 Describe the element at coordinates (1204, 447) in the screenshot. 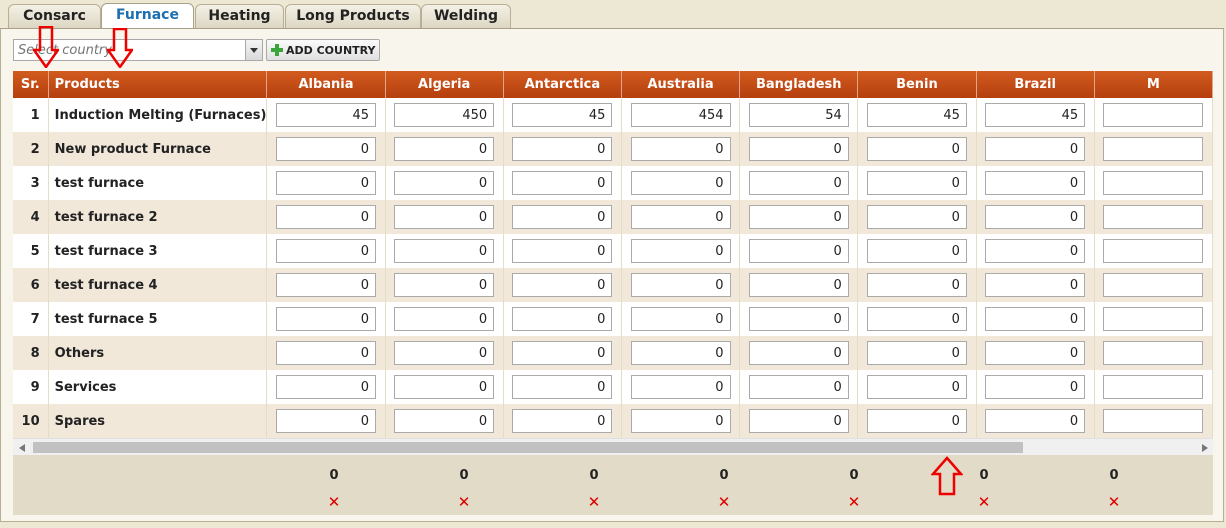

I see `scroll-right-arrow-icon` at that location.